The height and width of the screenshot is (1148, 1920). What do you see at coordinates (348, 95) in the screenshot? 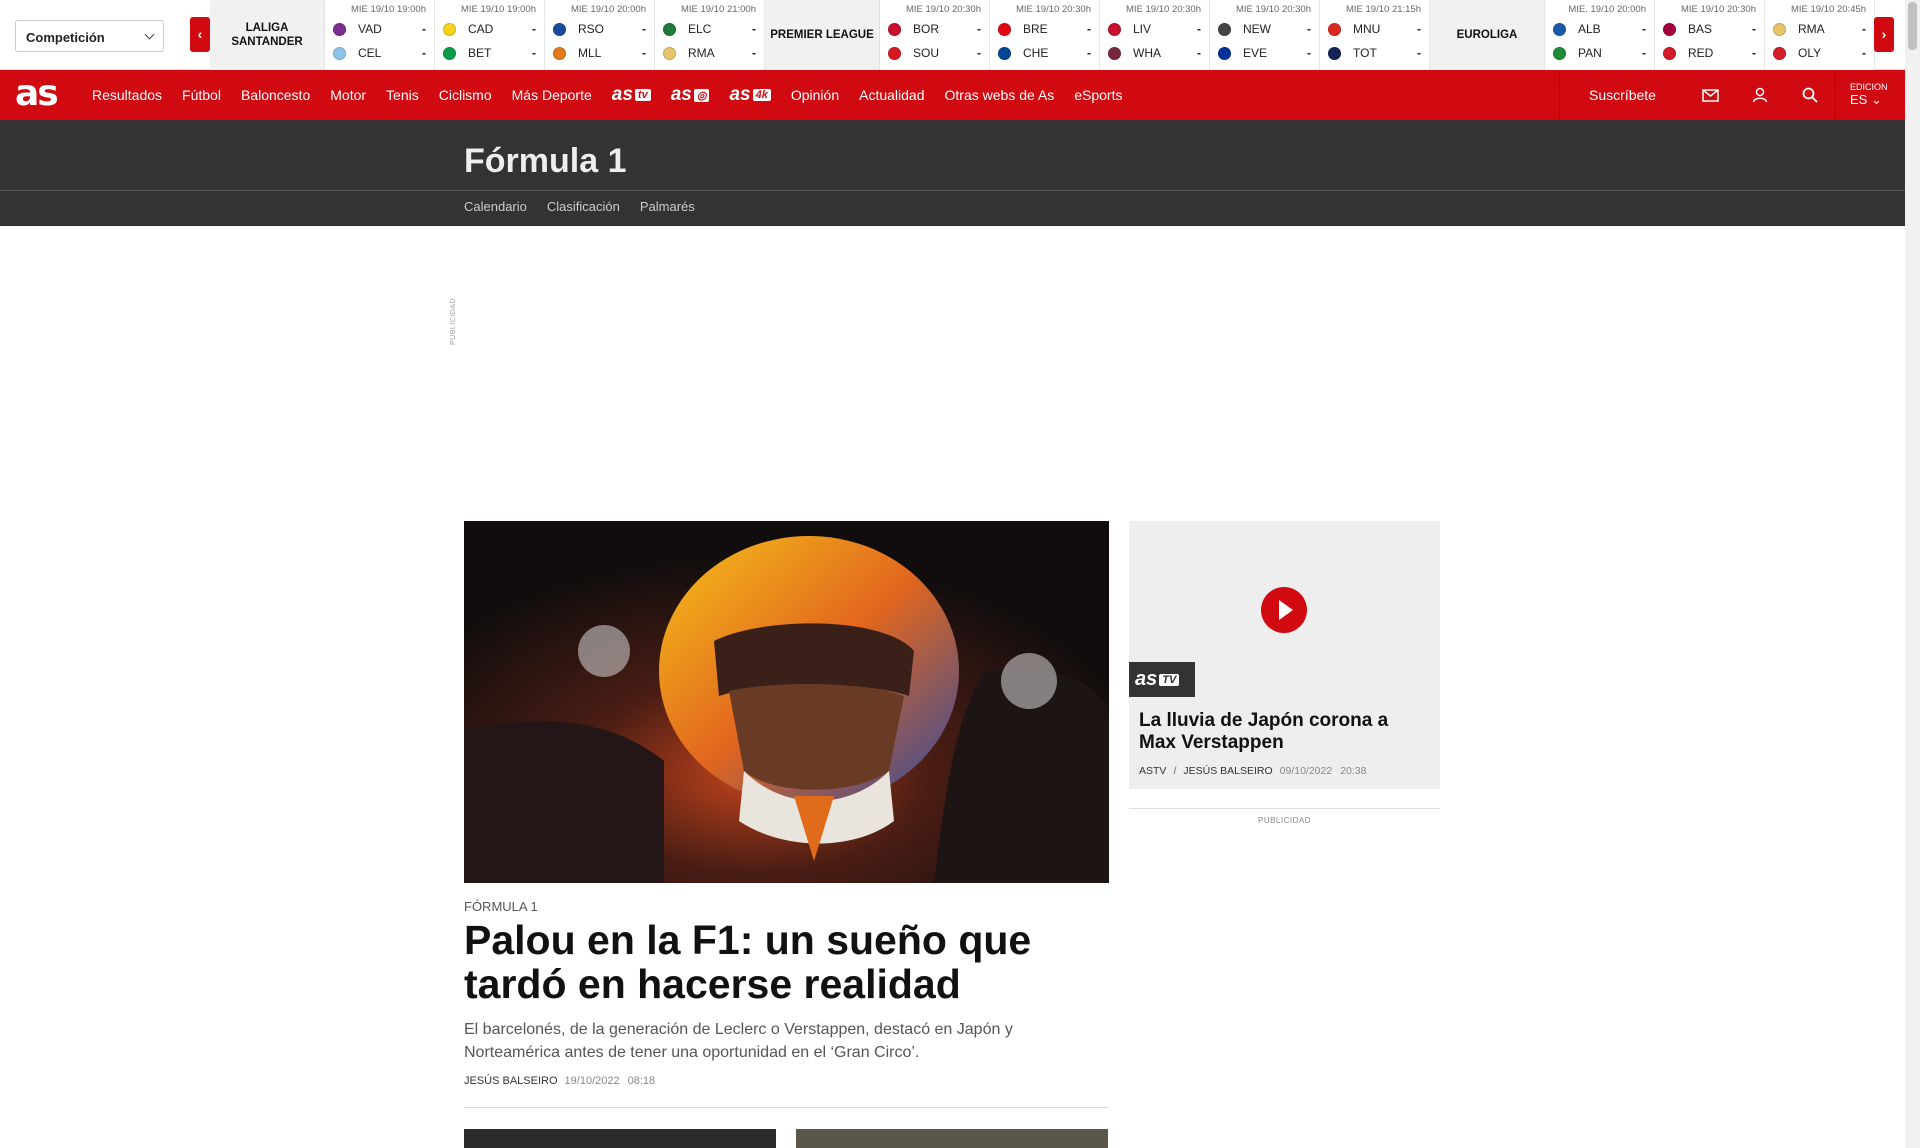
I see `nav-item-motor: Motor` at bounding box center [348, 95].